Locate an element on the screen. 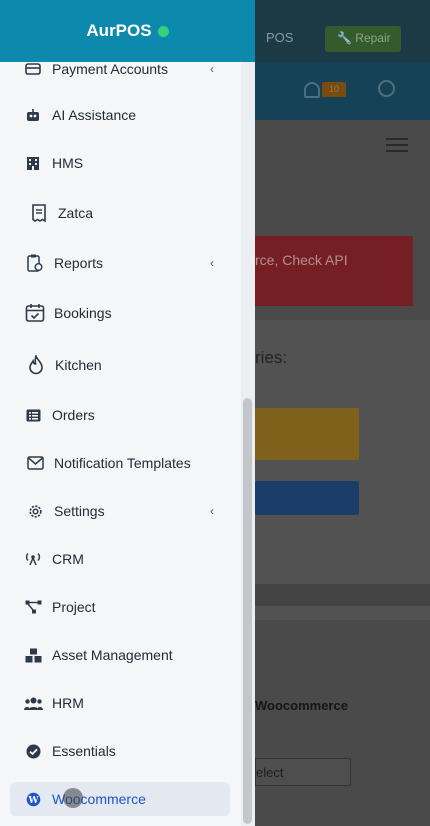 The height and width of the screenshot is (826, 430). brand-name: AurPOS is located at coordinates (119, 30).